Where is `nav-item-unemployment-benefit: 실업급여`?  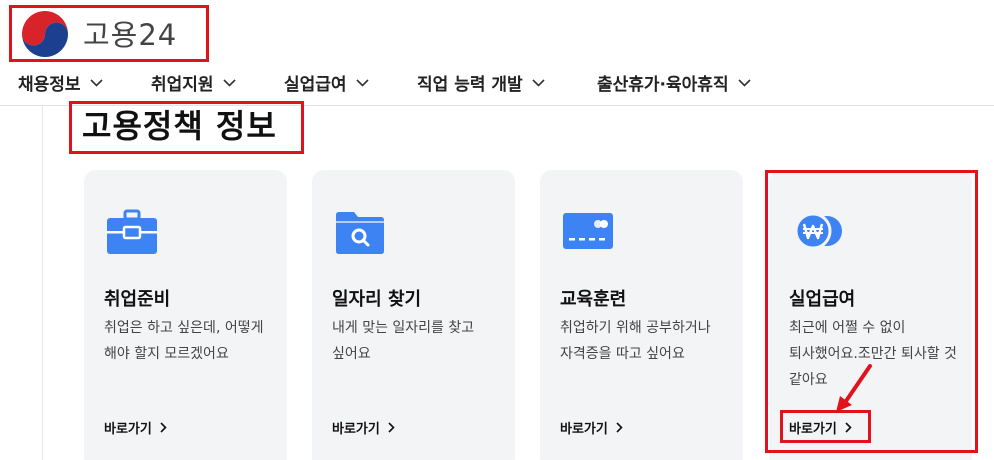 nav-item-unemployment-benefit: 실업급여 is located at coordinates (326, 82).